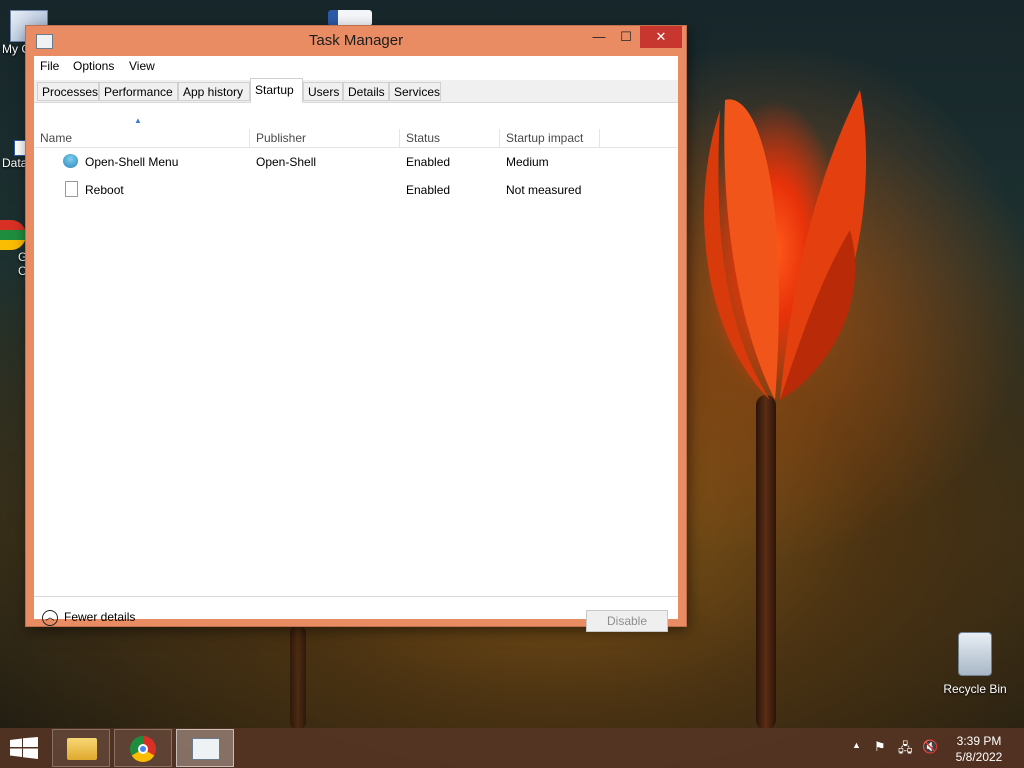  I want to click on tab-processes: Processes, so click(68, 91).